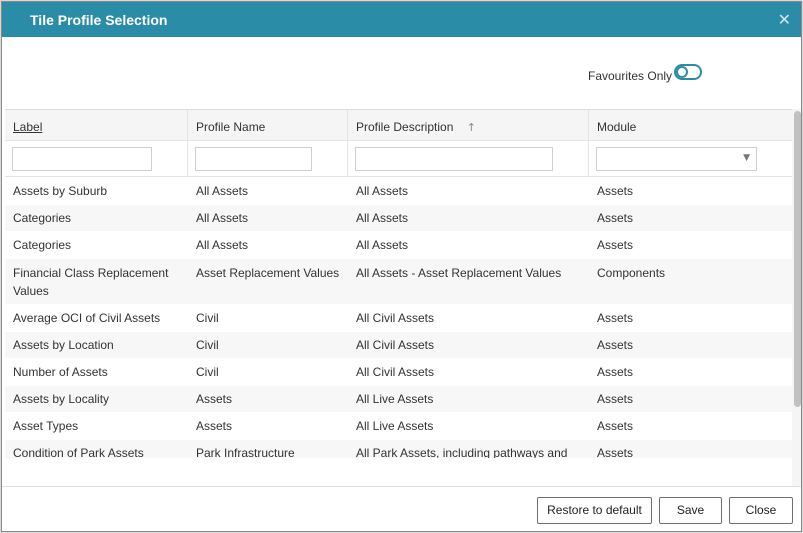 This screenshot has height=533, width=803. I want to click on cell-label: Assets by Locality, so click(61, 399).